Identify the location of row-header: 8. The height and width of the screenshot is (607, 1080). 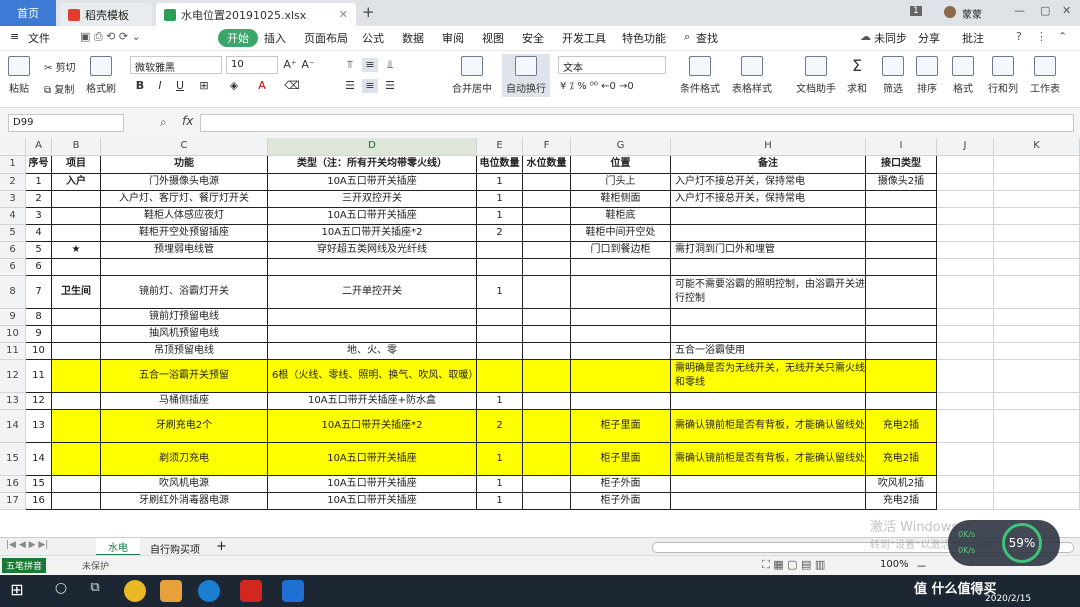
(13, 292).